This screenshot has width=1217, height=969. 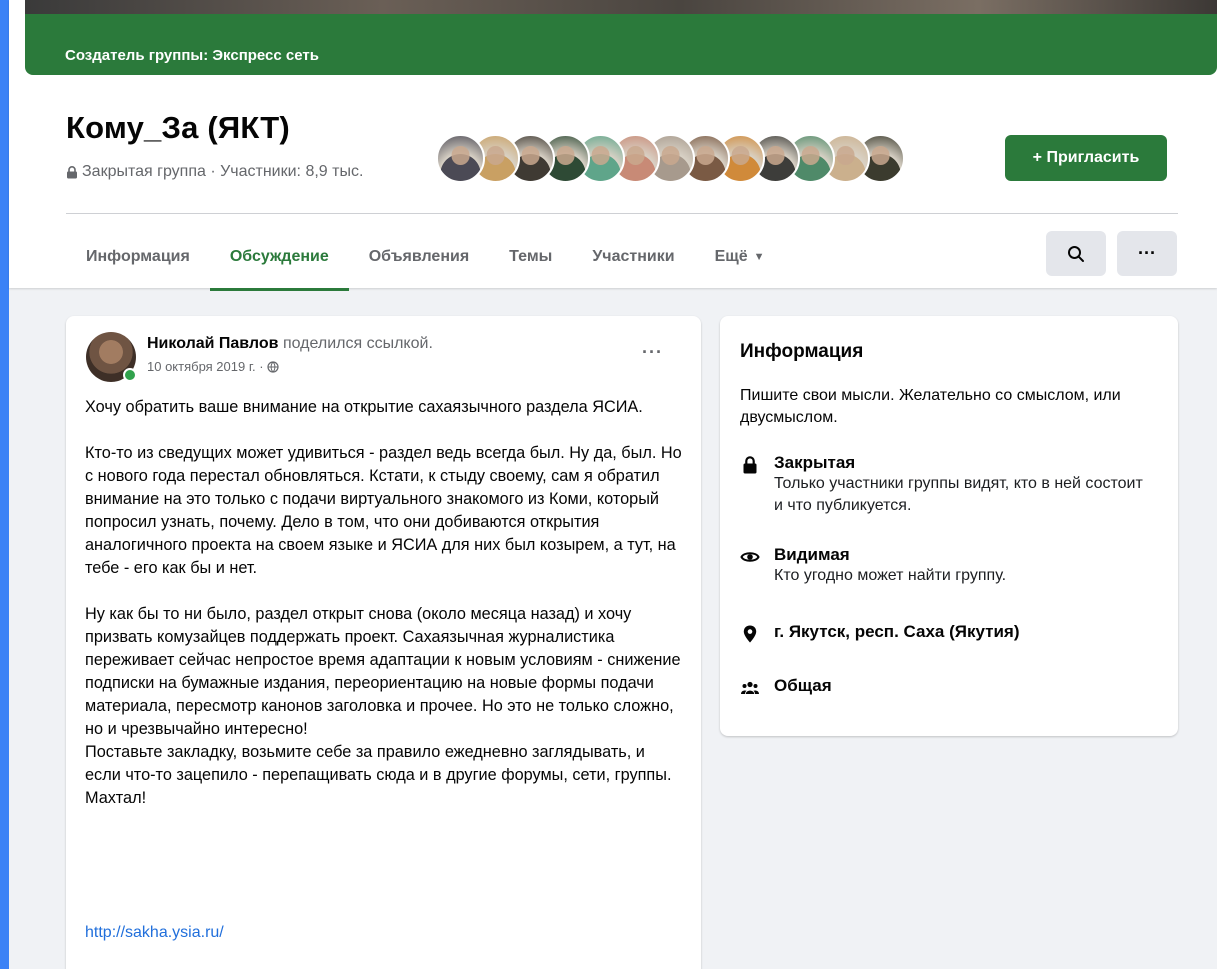 I want to click on more-dots-icon: ···, so click(x=1147, y=253).